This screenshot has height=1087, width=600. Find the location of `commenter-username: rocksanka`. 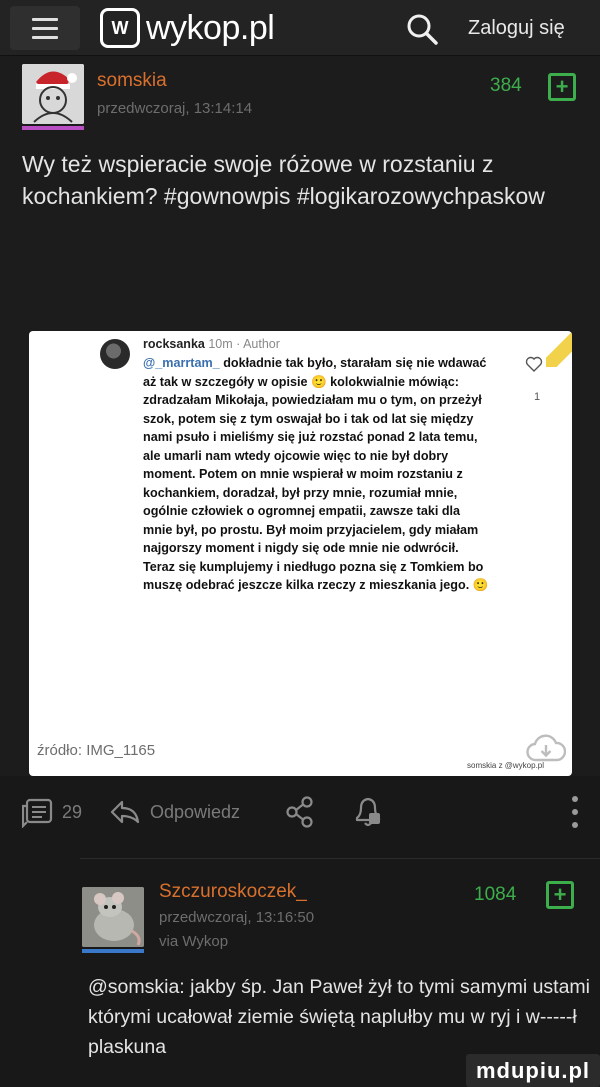

commenter-username: rocksanka is located at coordinates (174, 344).